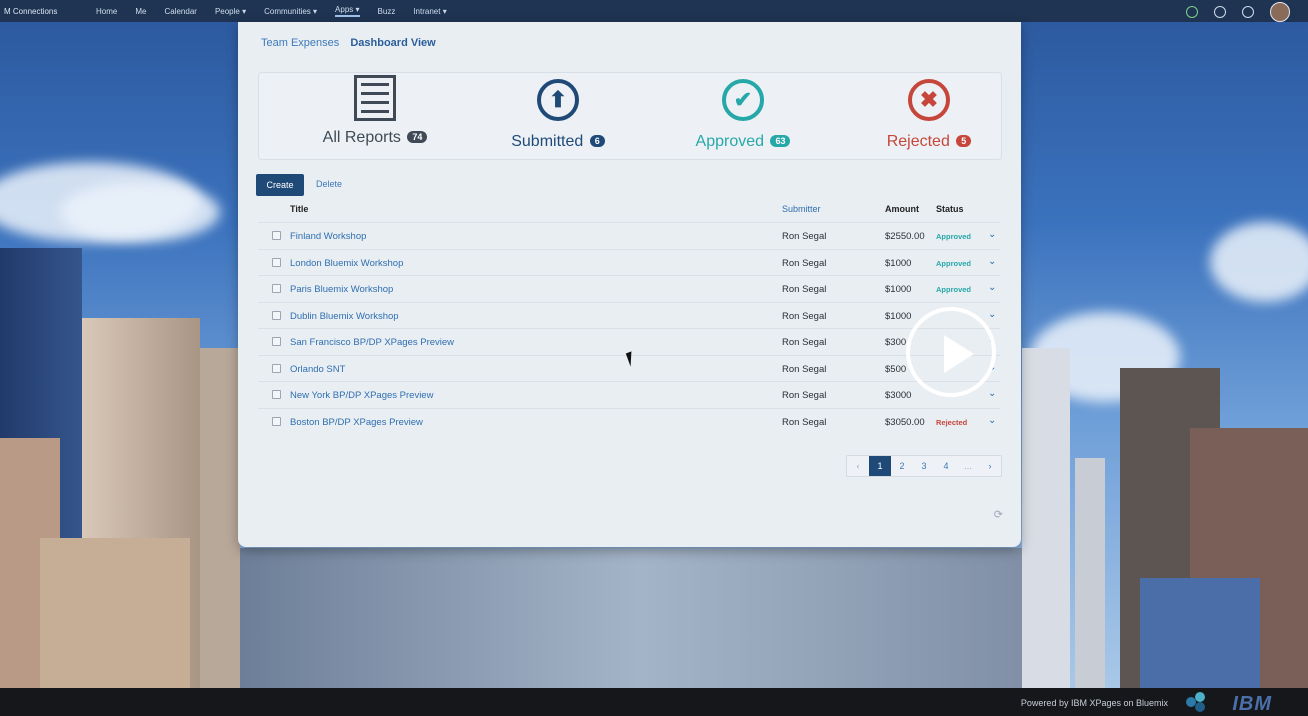 The image size is (1308, 716). I want to click on row-title-link: New York BP/DP XPages Preview, so click(361, 395).